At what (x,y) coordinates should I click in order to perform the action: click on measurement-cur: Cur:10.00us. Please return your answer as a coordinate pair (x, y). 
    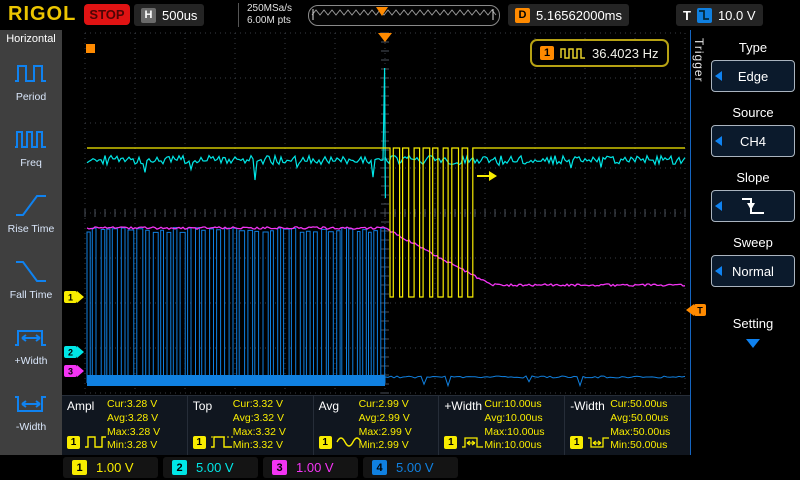
    Looking at the image, I should click on (513, 404).